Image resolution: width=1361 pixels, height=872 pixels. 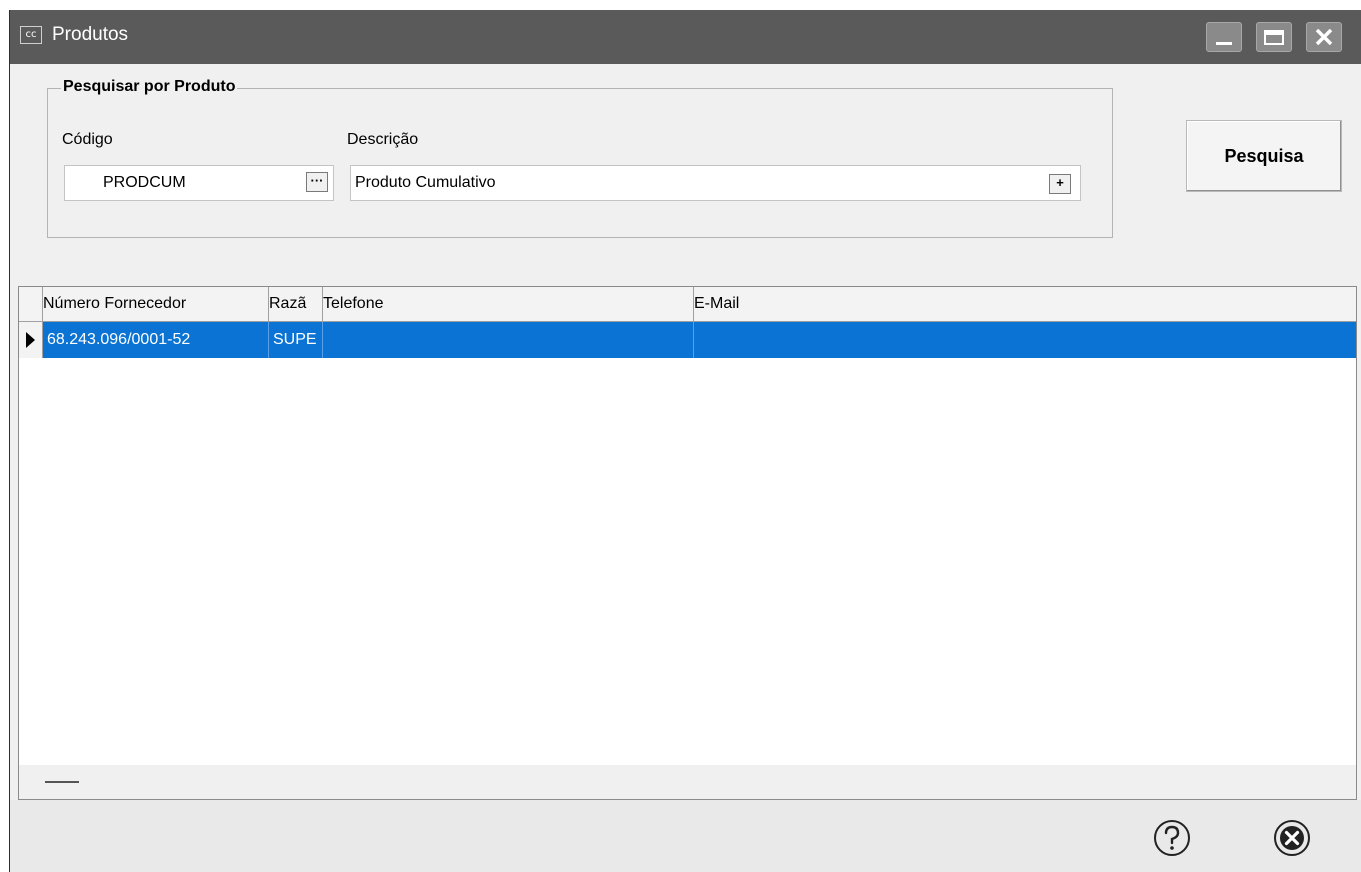 What do you see at coordinates (156, 304) in the screenshot?
I see `column-header-numero: Número Fornecedor` at bounding box center [156, 304].